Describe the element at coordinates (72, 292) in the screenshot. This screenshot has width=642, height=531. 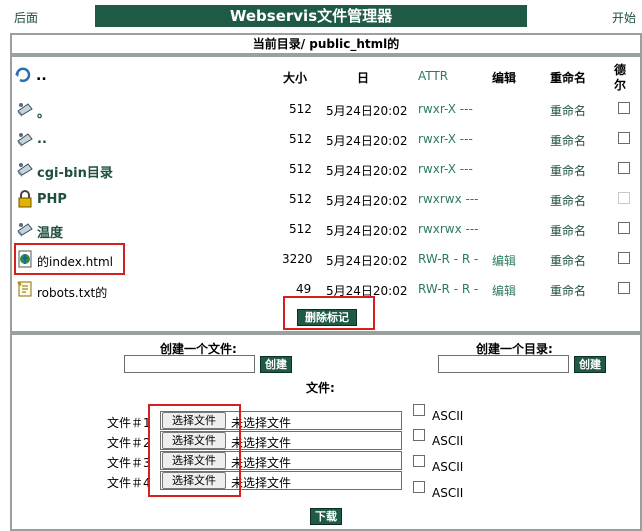
I see `file-name-link: robots.txt的` at that location.